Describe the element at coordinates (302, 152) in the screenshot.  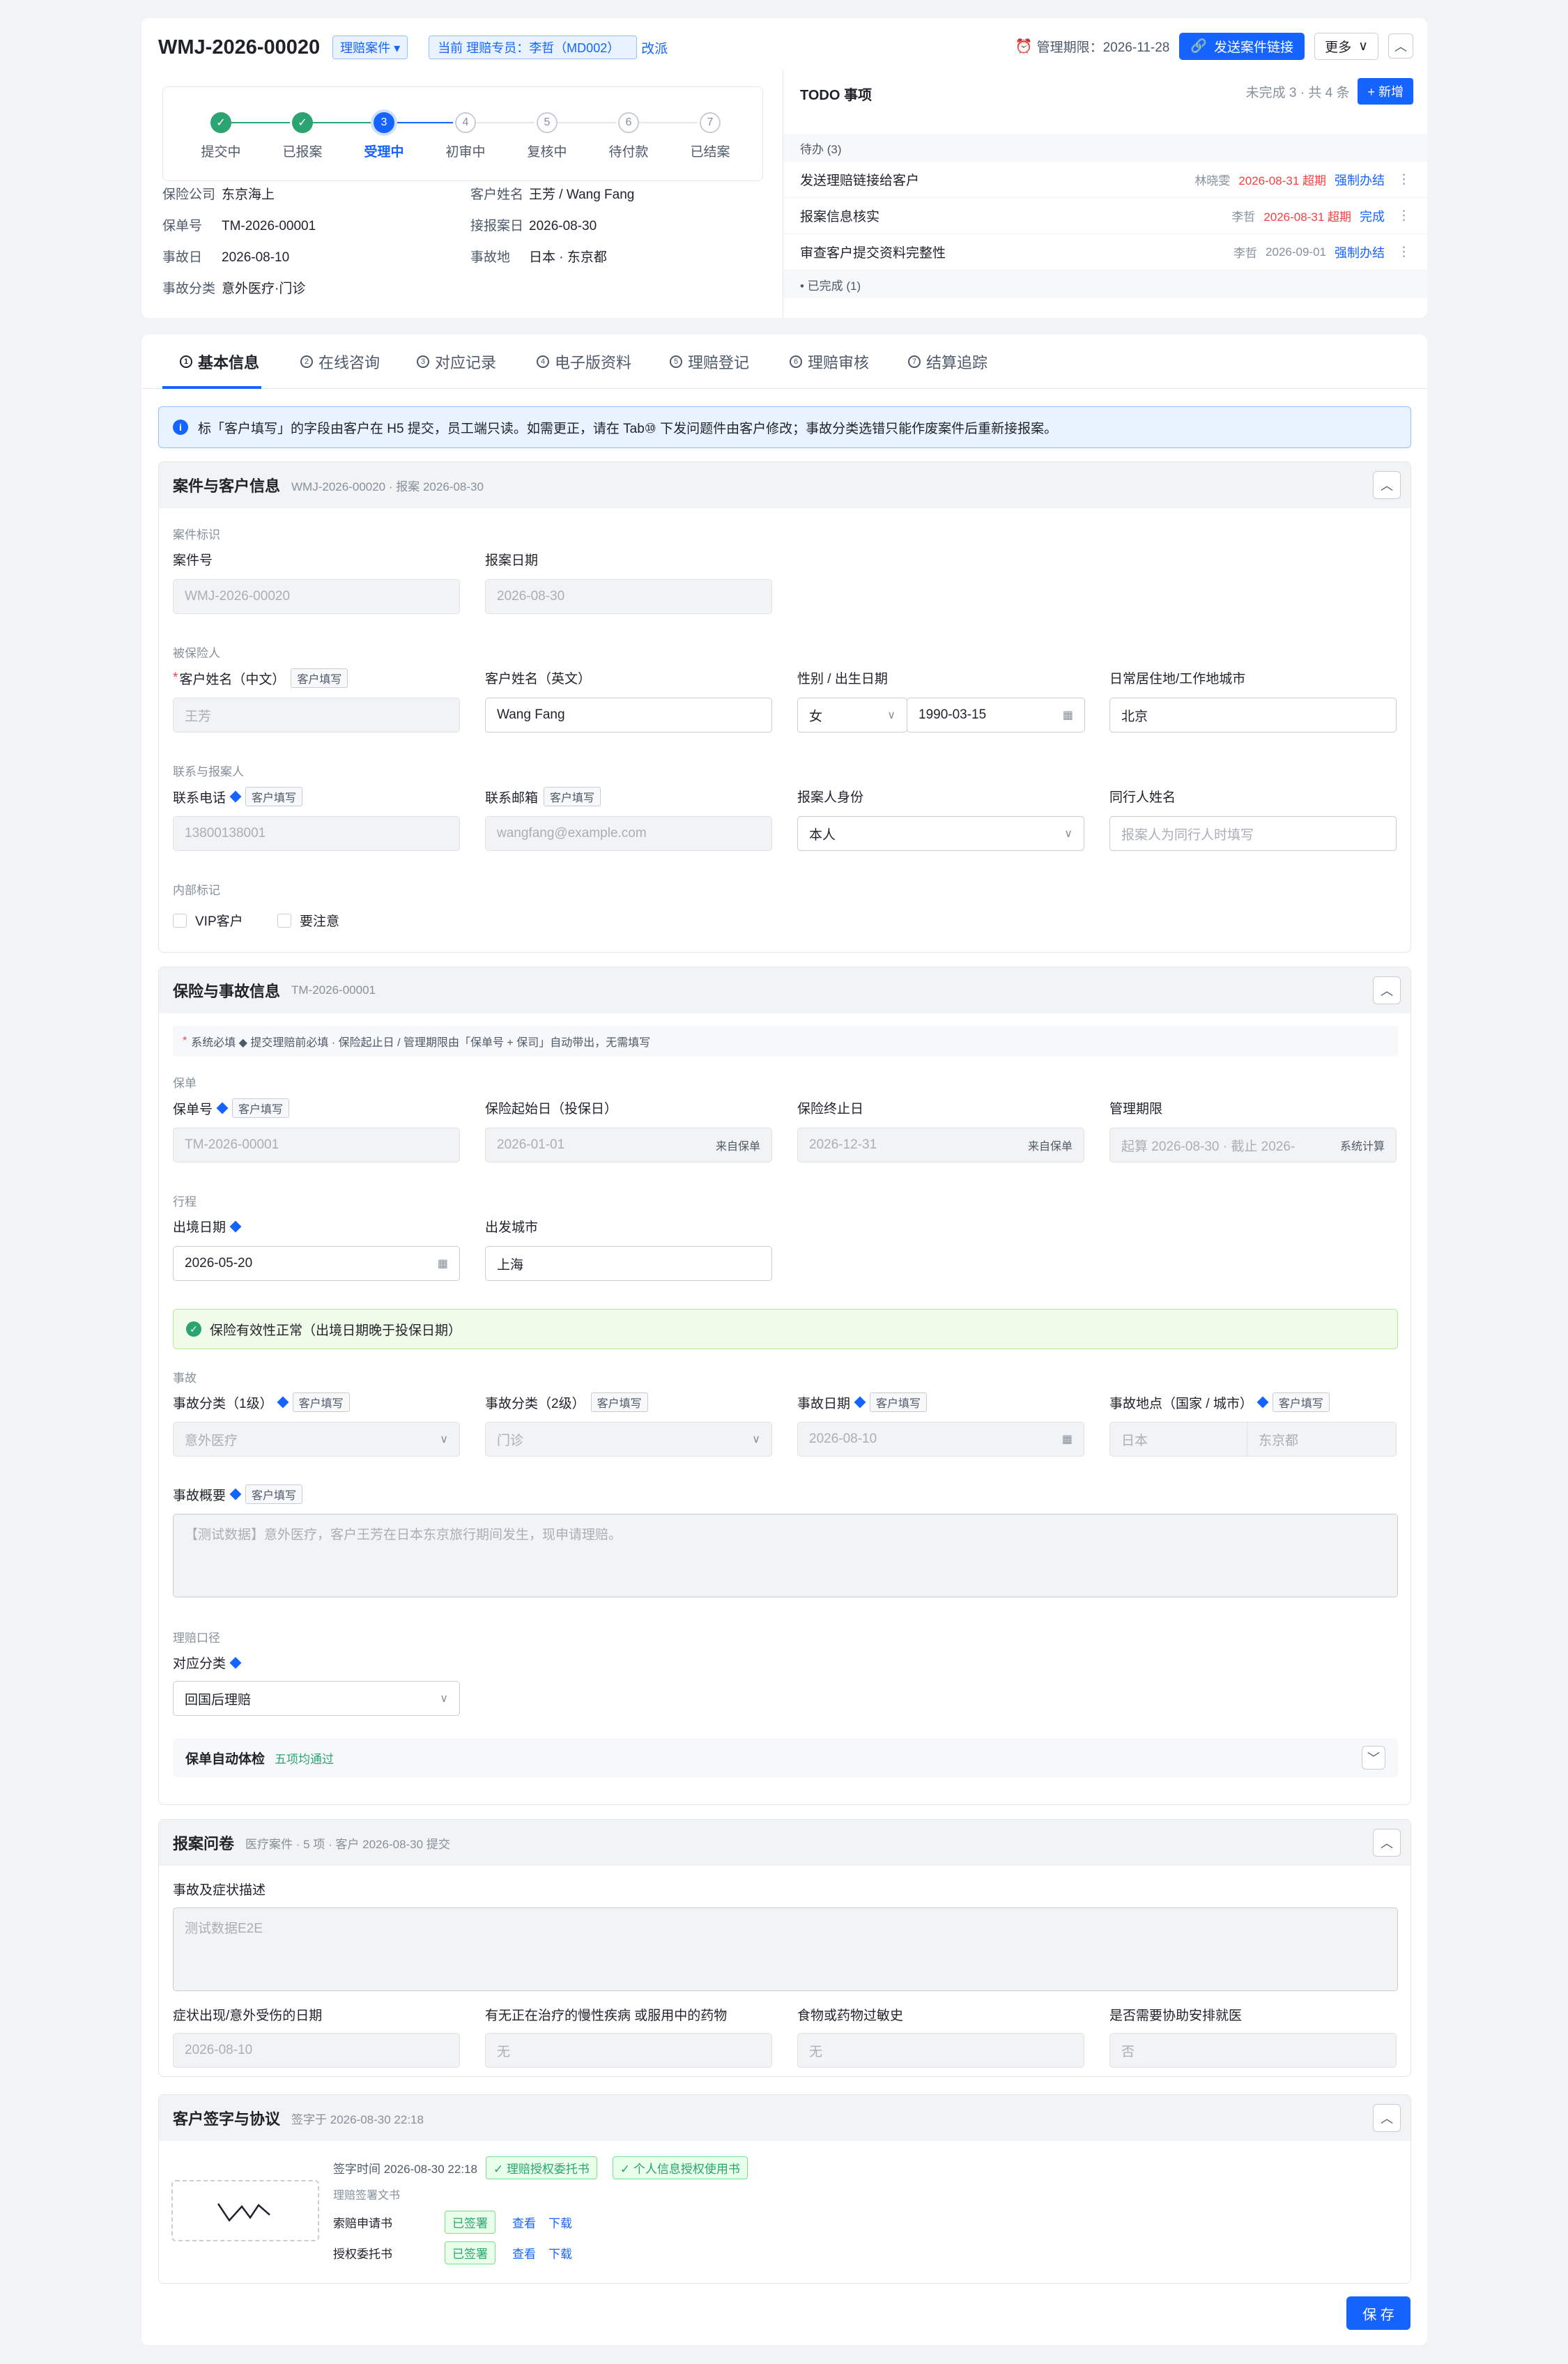
I see `step-label: 已报案` at that location.